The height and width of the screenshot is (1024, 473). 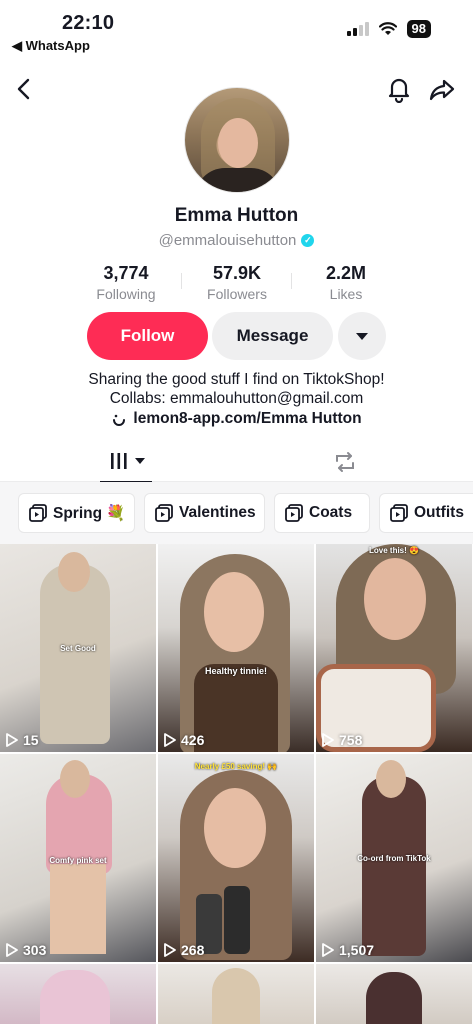 What do you see at coordinates (51, 46) in the screenshot?
I see `back-to-whatsapp-link: ◀ WhatsApp` at bounding box center [51, 46].